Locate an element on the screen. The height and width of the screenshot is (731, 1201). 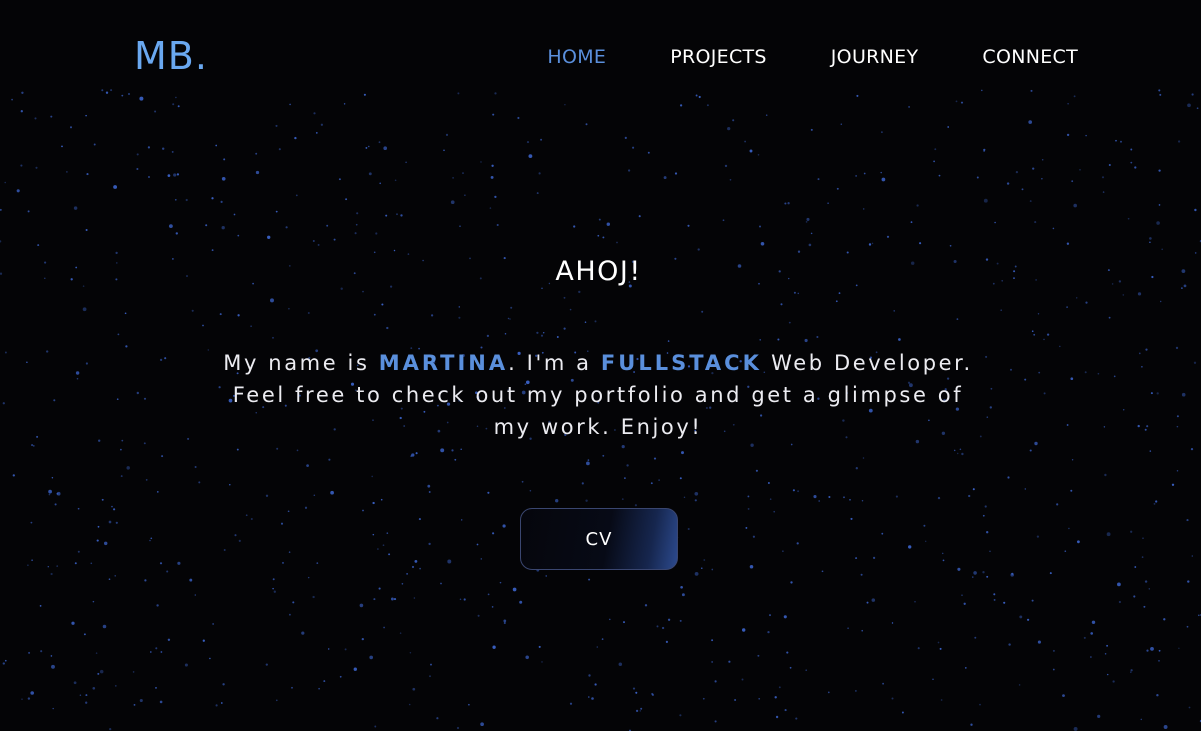
nav-link-connect: CONNECT is located at coordinates (1030, 57).